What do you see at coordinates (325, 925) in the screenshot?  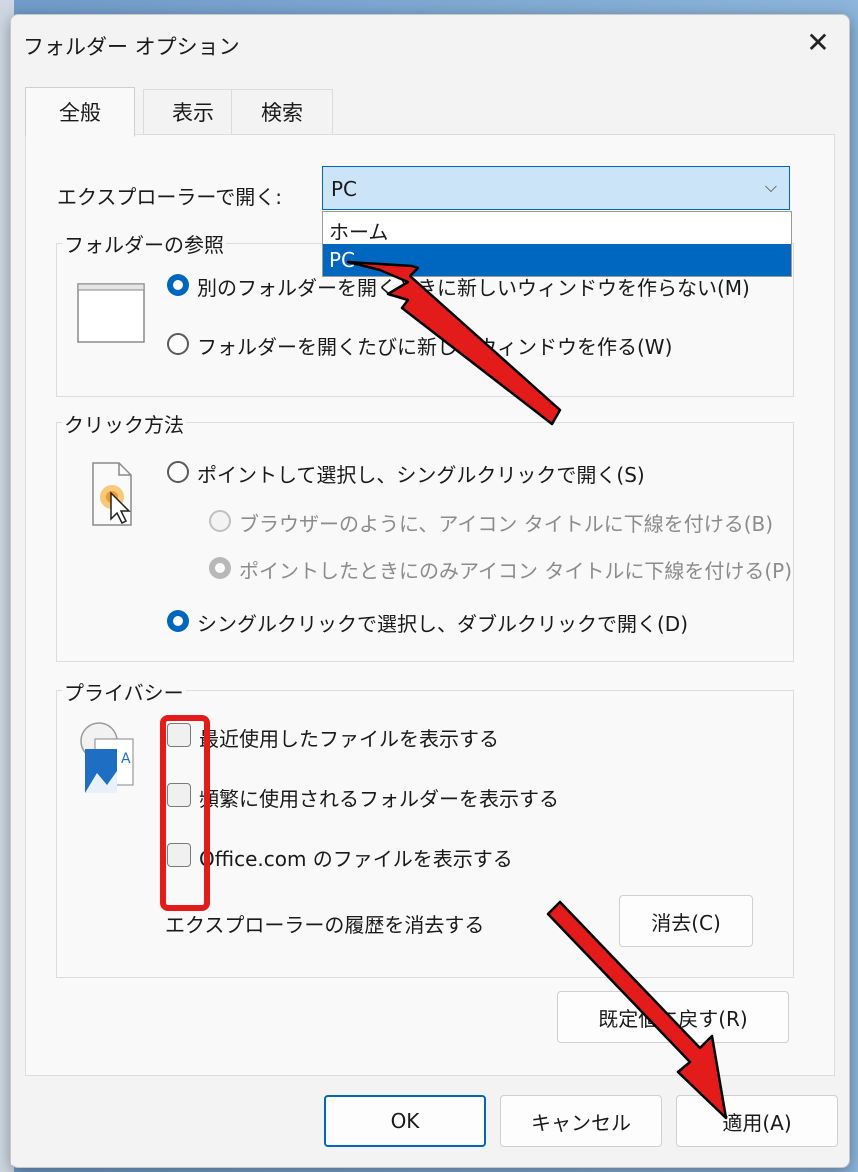 I see `clear-history-label: エクスプローラーの履歴を消去する` at bounding box center [325, 925].